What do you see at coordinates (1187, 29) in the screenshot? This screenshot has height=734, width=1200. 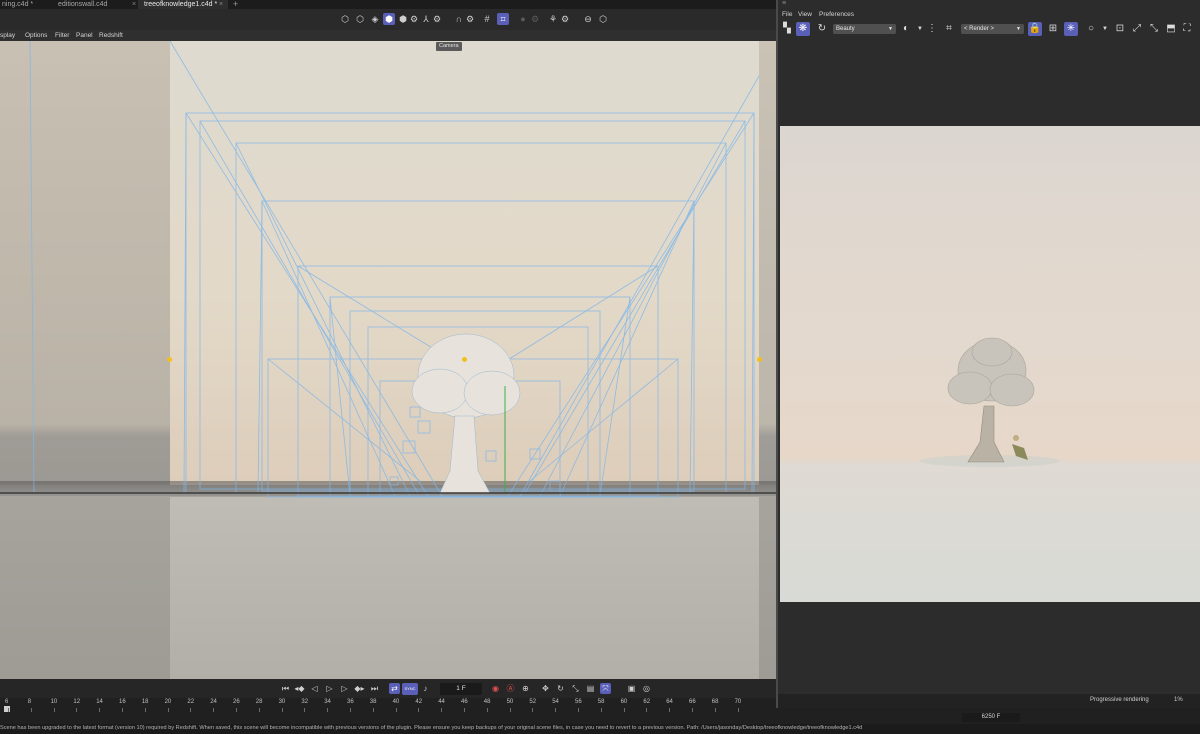 I see `fullscreen-icon: ⛶` at bounding box center [1187, 29].